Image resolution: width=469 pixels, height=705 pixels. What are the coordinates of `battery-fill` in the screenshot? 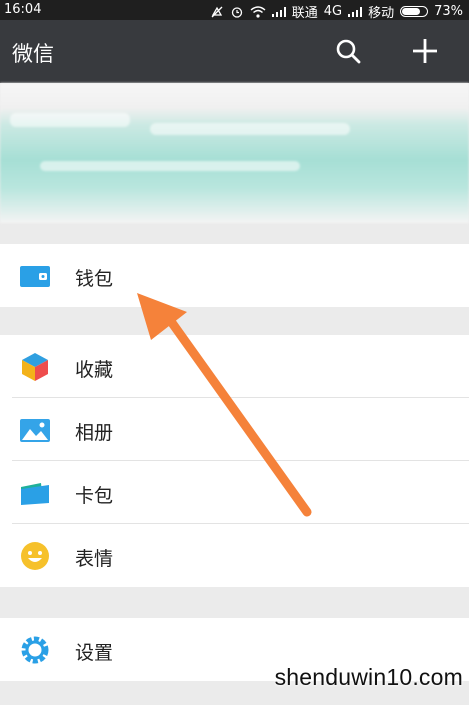 It's located at (411, 11).